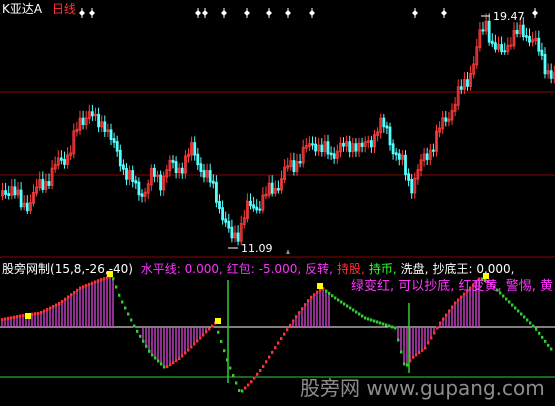 The height and width of the screenshot is (406, 555). Describe the element at coordinates (350, 269) in the screenshot. I see `indicator-legend-item: 持股,` at that location.